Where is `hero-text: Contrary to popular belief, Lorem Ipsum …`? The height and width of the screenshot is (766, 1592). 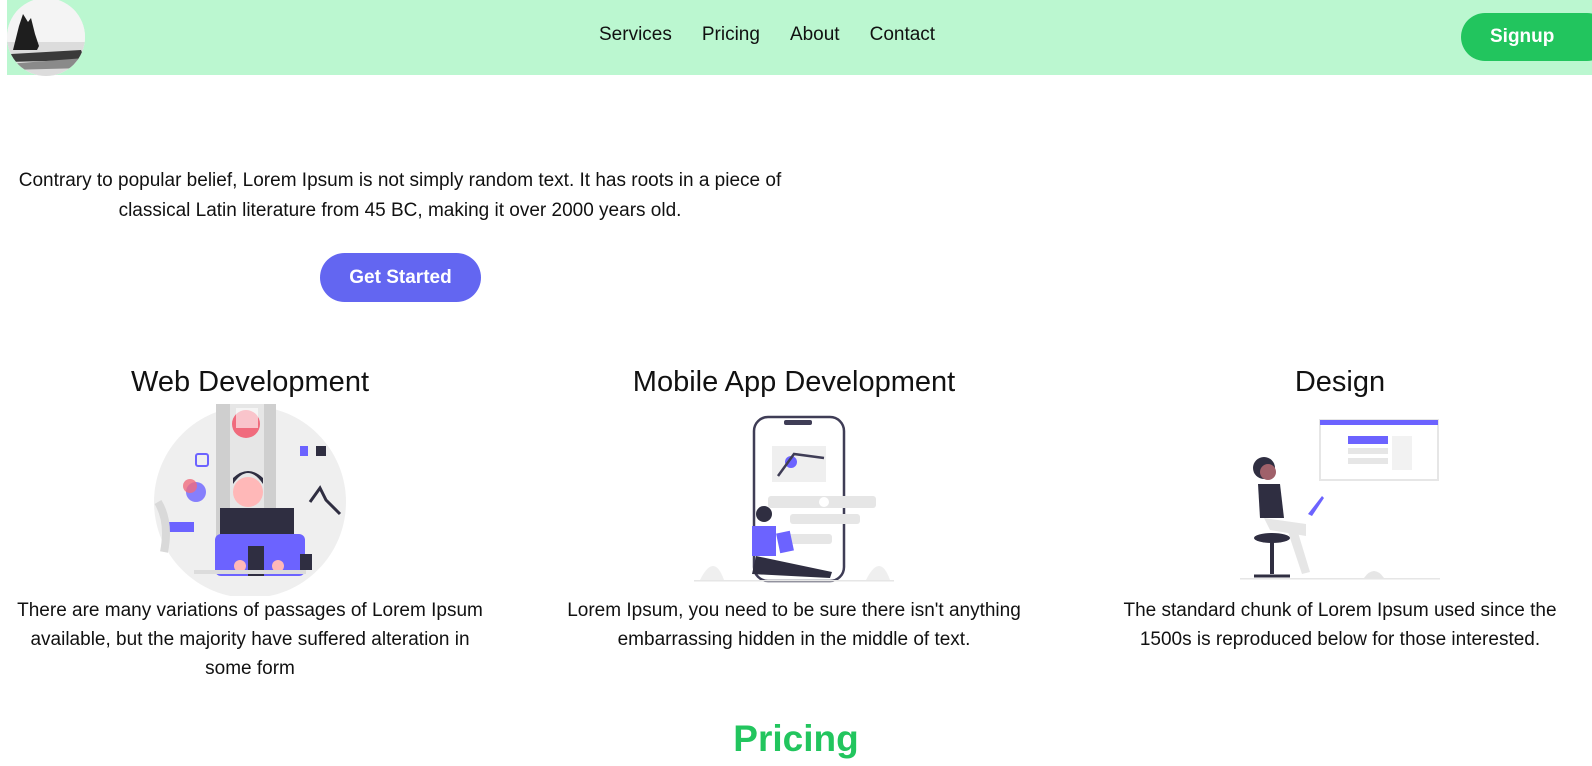 hero-text: Contrary to popular belief, Lorem Ipsum … is located at coordinates (400, 195).